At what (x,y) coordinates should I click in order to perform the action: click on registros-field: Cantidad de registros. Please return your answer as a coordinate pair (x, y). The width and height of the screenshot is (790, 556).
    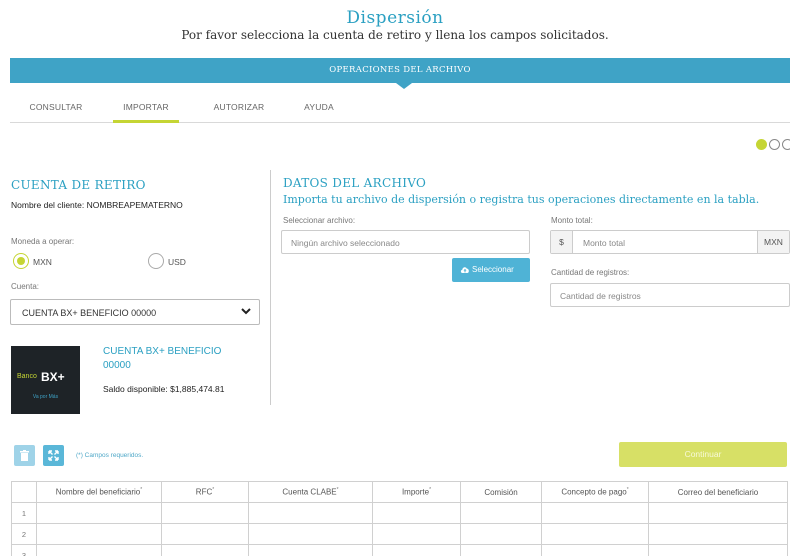
    Looking at the image, I should click on (670, 295).